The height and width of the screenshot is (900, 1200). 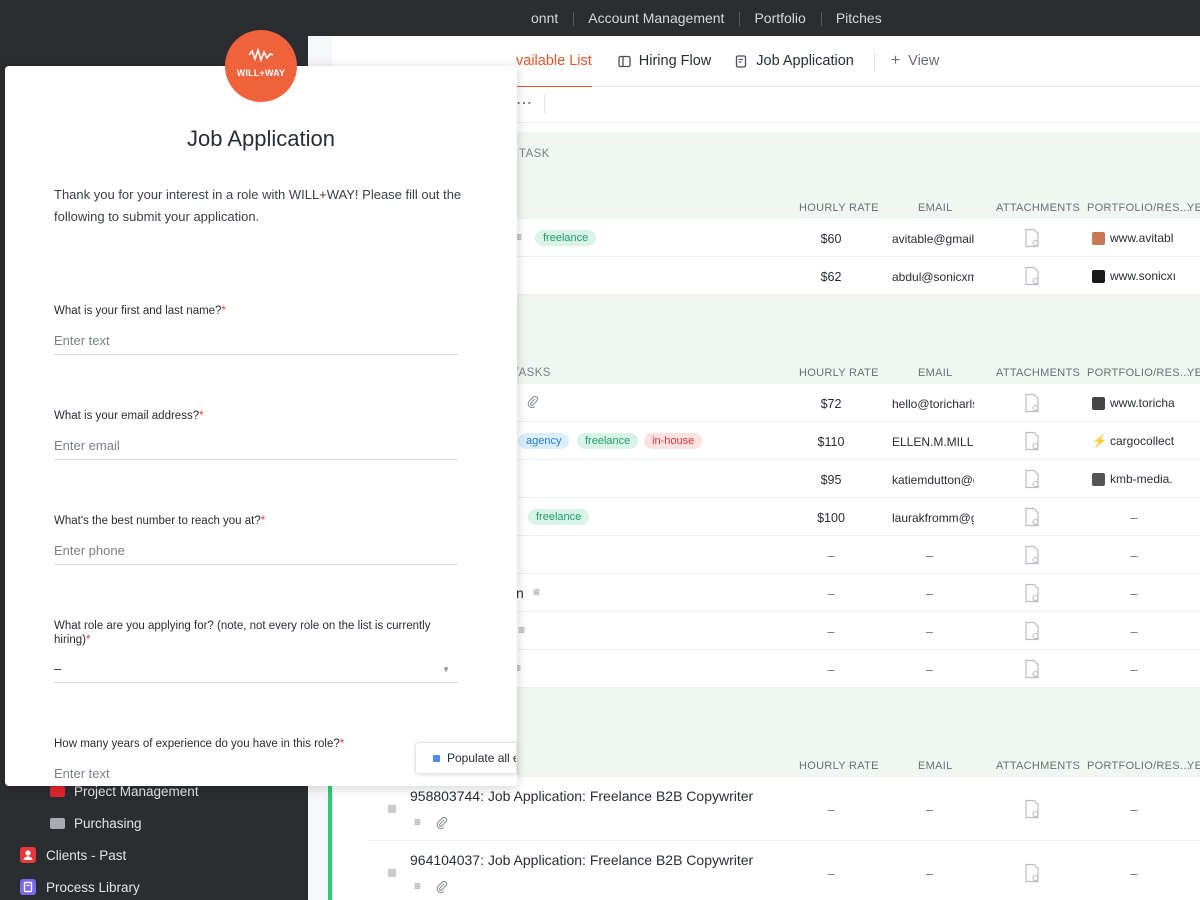 What do you see at coordinates (256, 416) in the screenshot?
I see `question-email-label: What is your email address?*` at bounding box center [256, 416].